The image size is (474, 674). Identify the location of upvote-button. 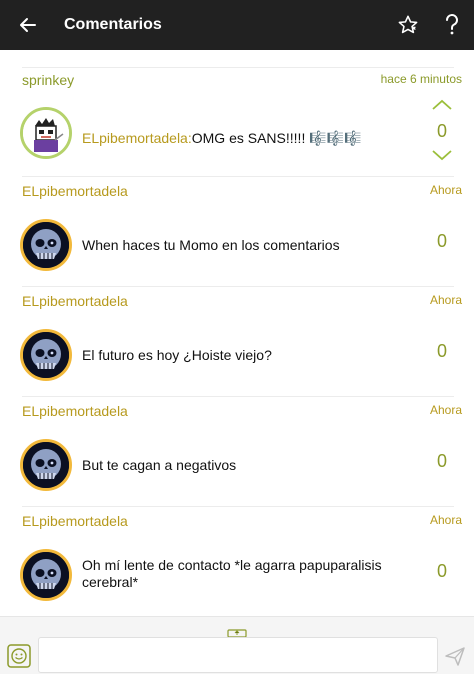
(442, 105).